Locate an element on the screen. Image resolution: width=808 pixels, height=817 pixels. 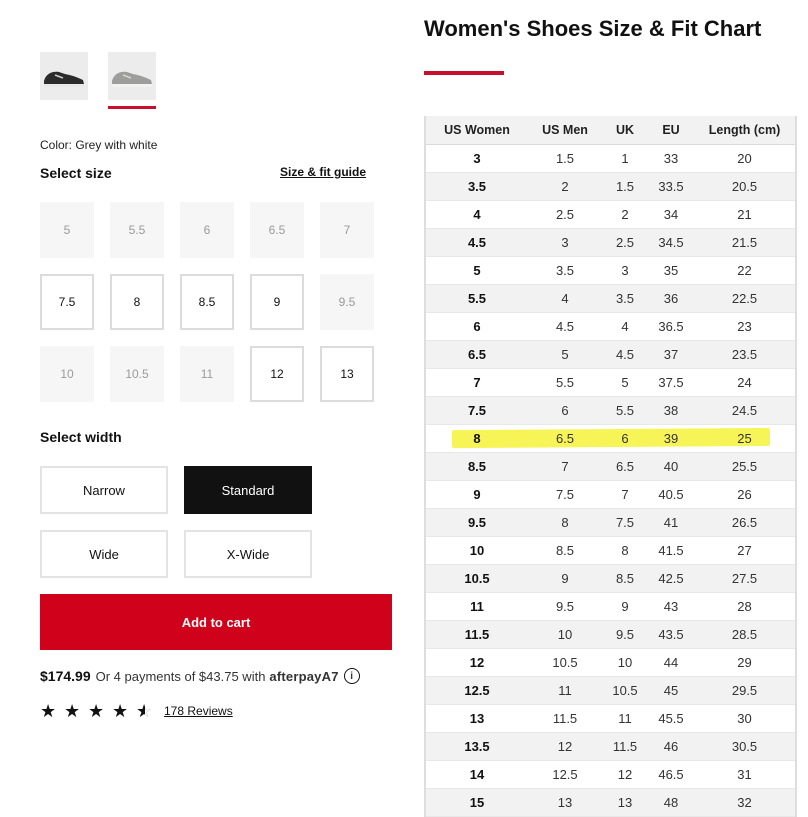
table-row: 15 13 13 48 32 is located at coordinates (610, 802).